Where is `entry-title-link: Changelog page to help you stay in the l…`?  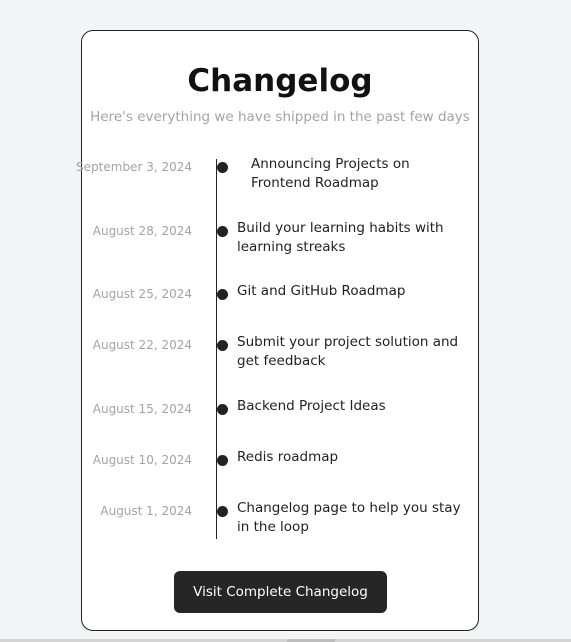
entry-title-link: Changelog page to help you stay in the l… is located at coordinates (351, 518).